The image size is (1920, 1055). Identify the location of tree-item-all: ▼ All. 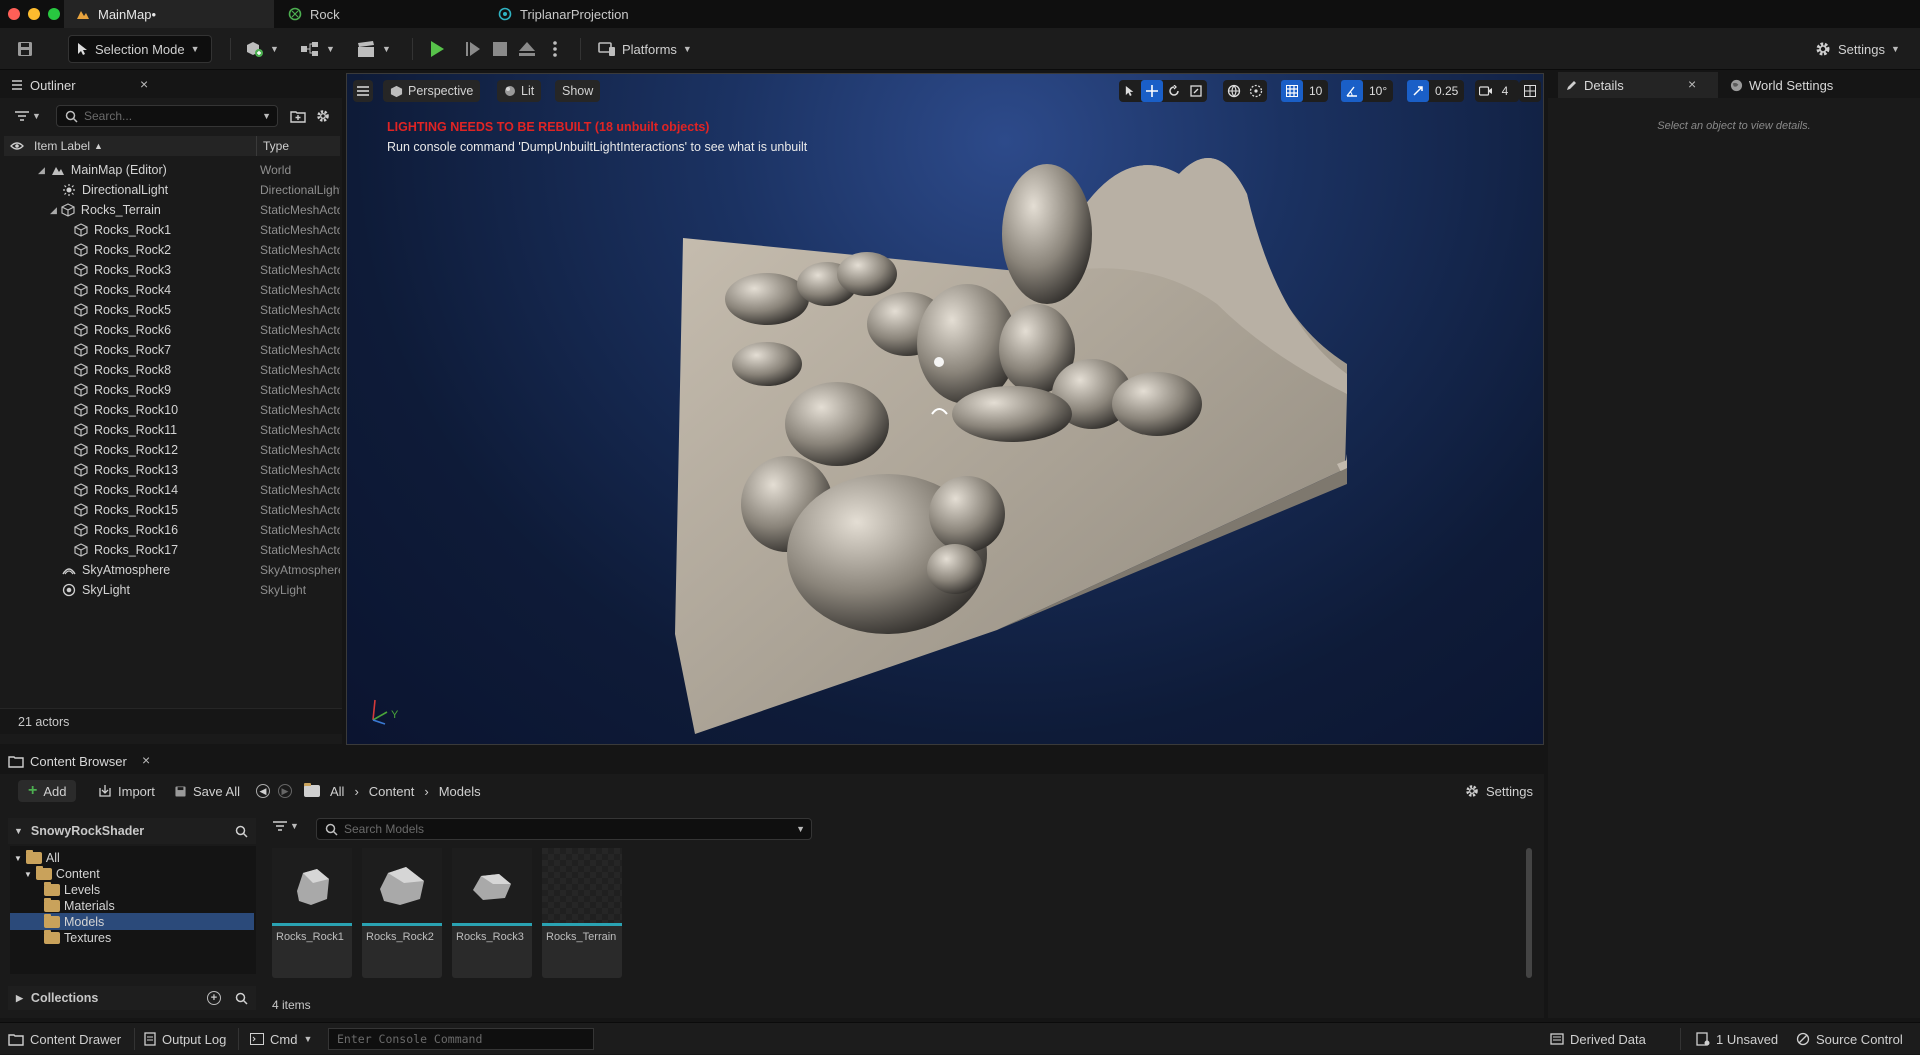
(37, 858).